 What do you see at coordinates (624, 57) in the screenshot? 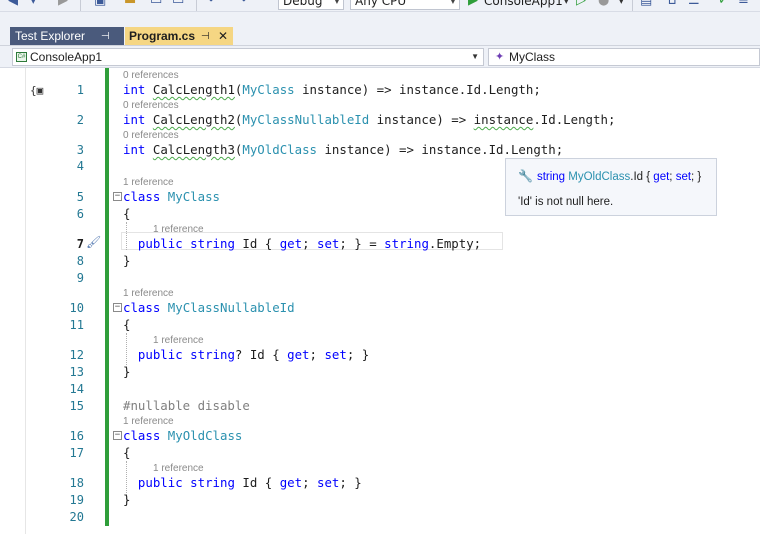
I see `type-dropdown: ✦ MyClass` at bounding box center [624, 57].